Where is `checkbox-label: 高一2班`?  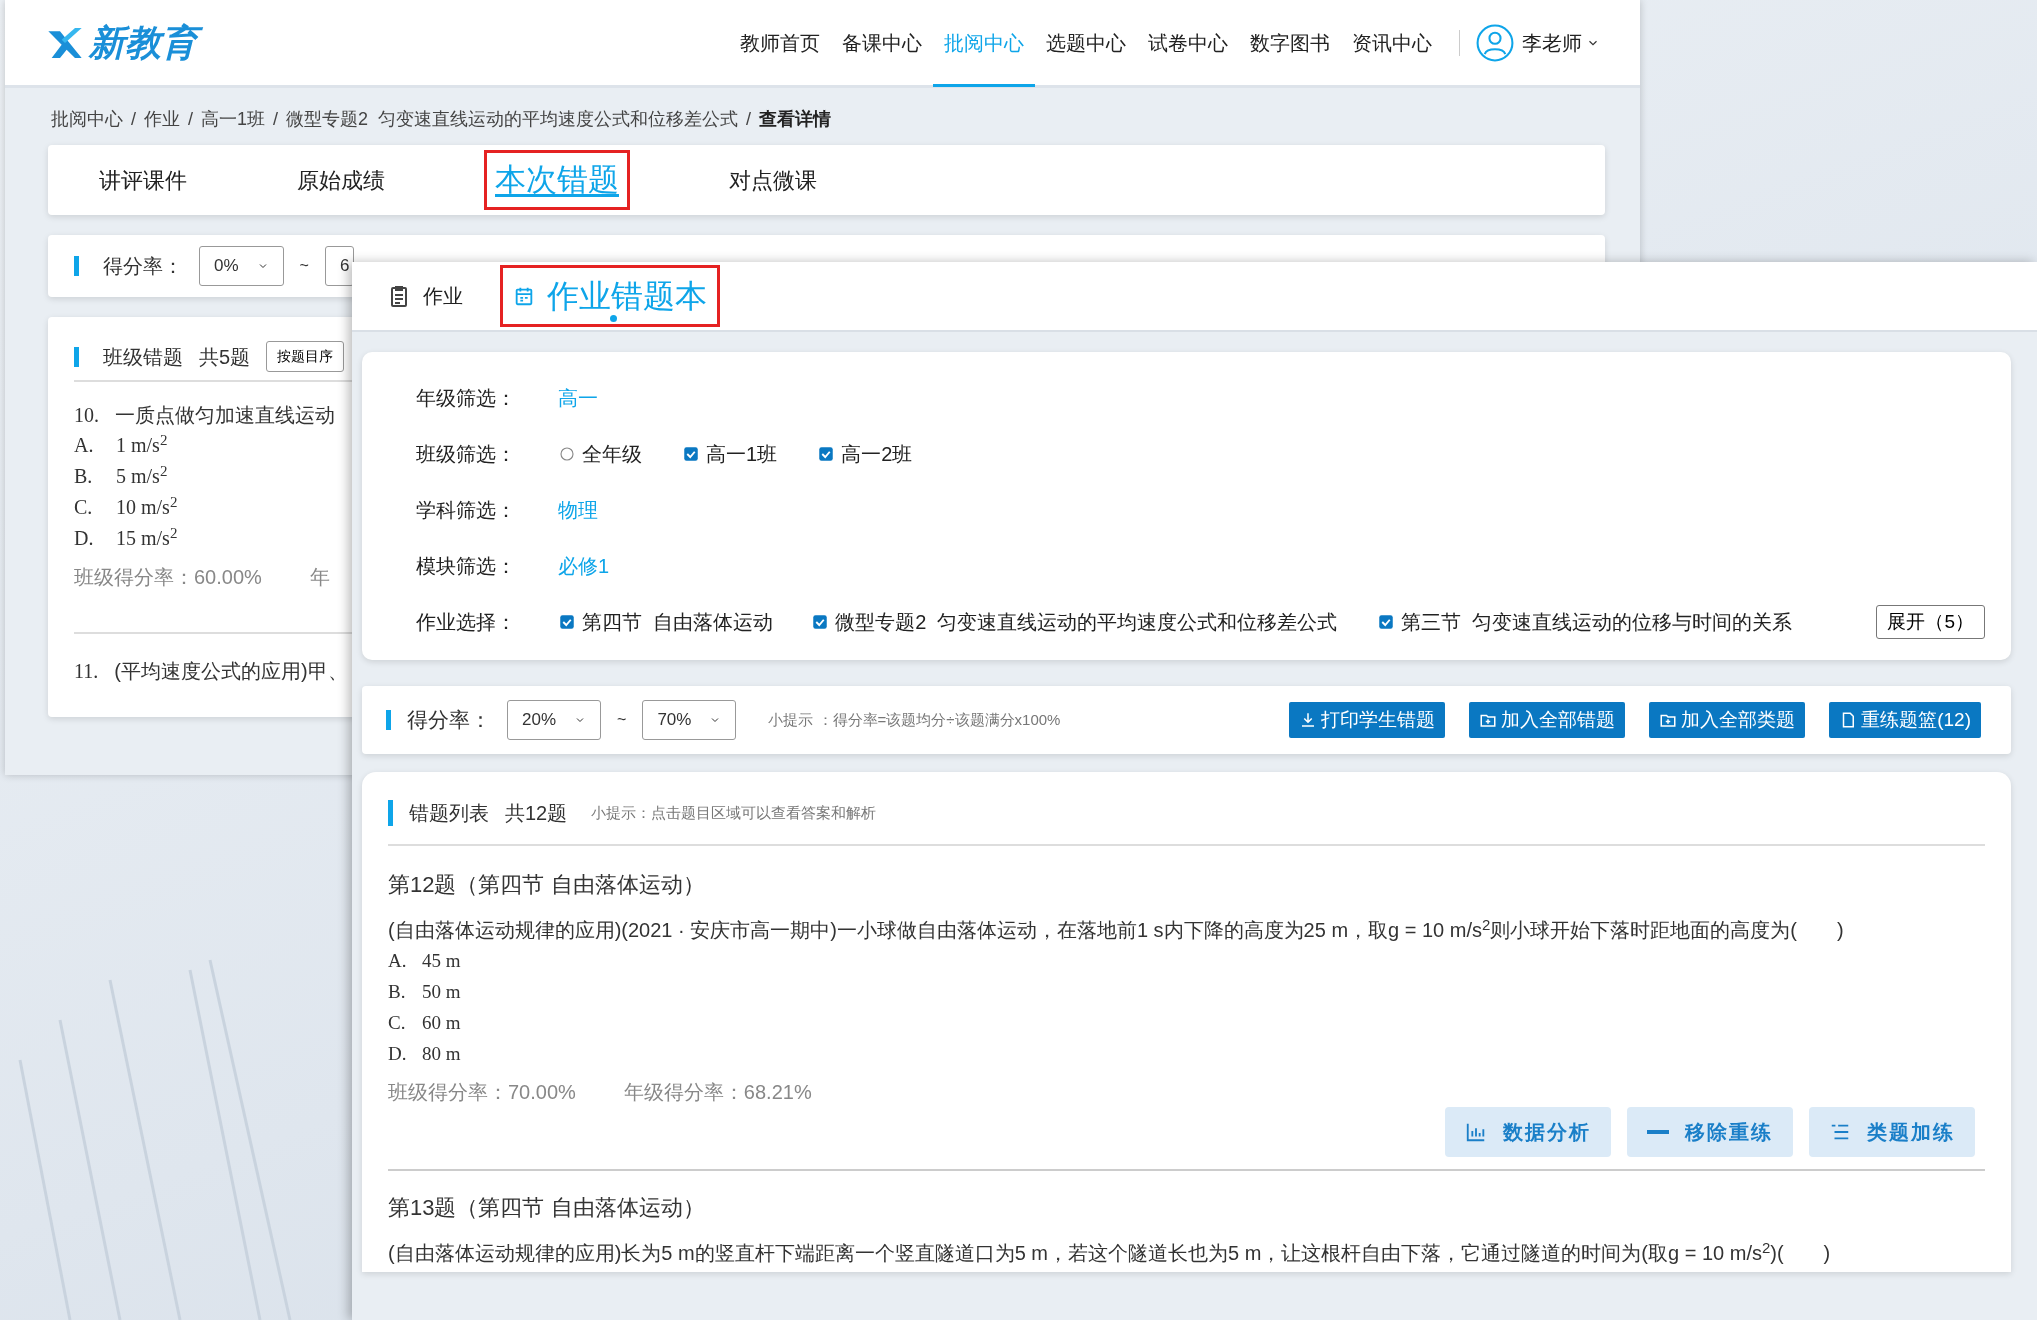 checkbox-label: 高一2班 is located at coordinates (877, 454).